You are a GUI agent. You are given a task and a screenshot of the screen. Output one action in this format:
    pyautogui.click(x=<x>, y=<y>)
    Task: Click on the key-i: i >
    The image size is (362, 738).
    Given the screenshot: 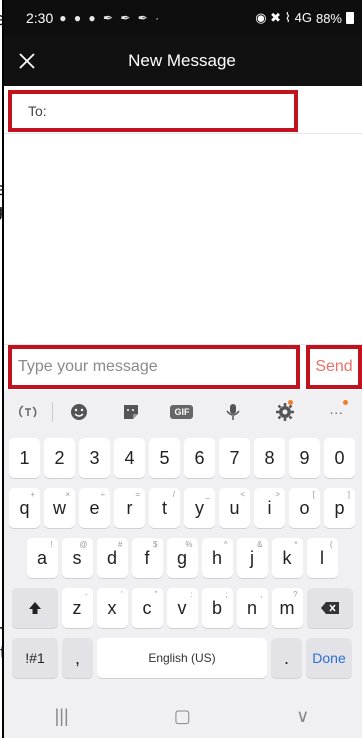 What is the action you would take?
    pyautogui.click(x=269, y=508)
    